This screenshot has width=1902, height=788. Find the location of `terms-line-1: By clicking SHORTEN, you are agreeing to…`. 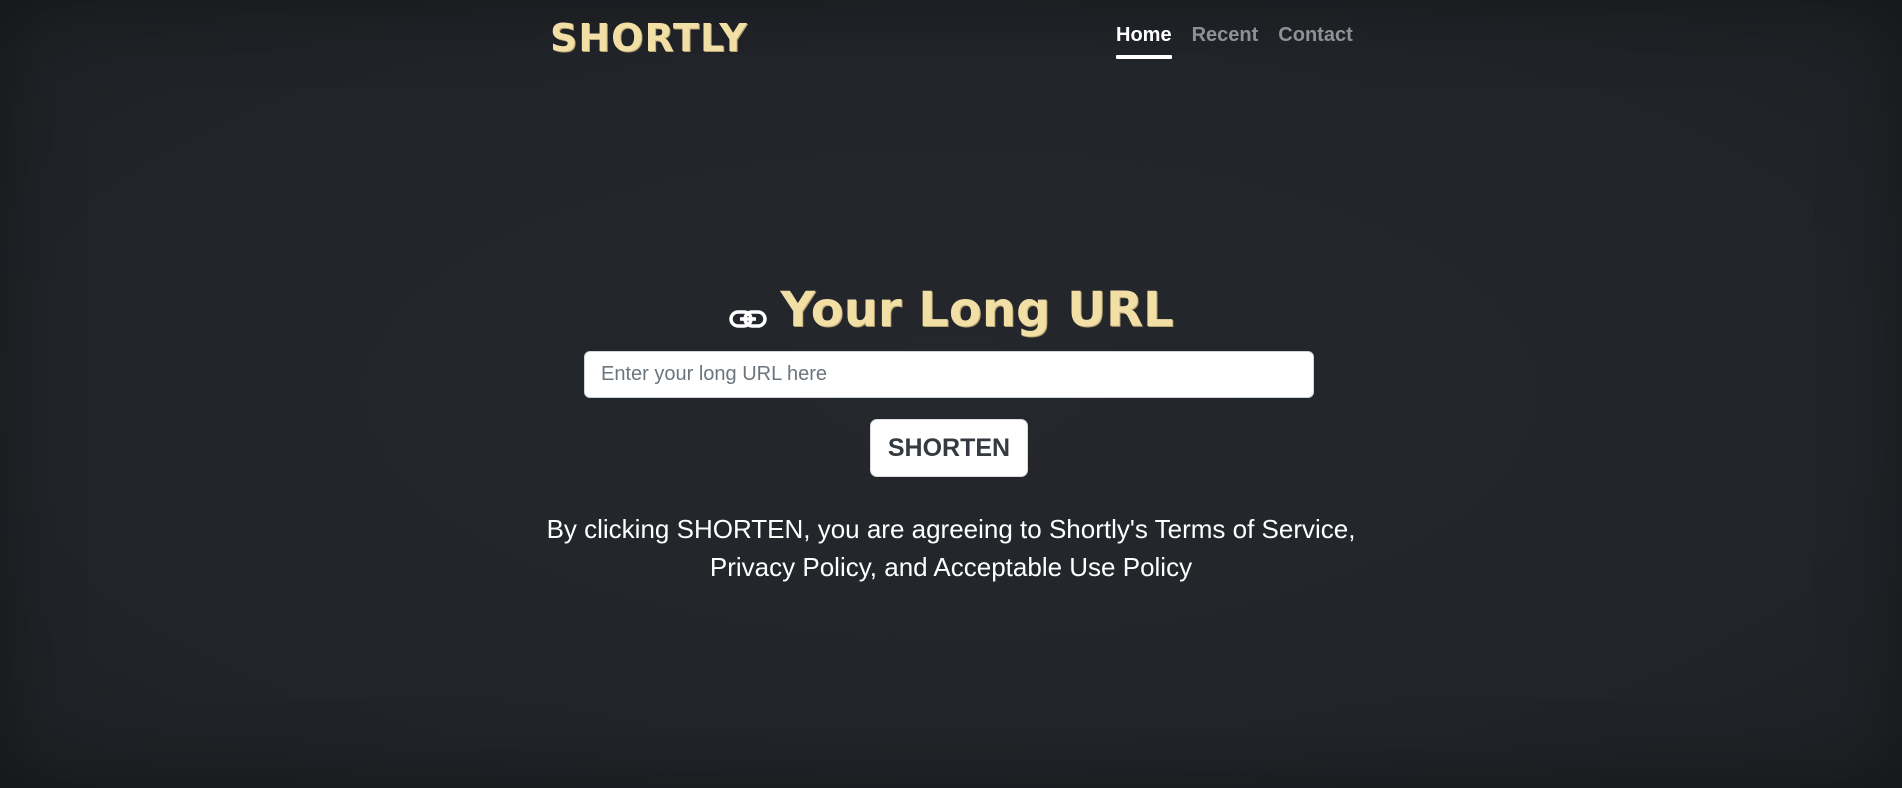

terms-line-1: By clicking SHORTEN, you are agreeing to… is located at coordinates (951, 529).